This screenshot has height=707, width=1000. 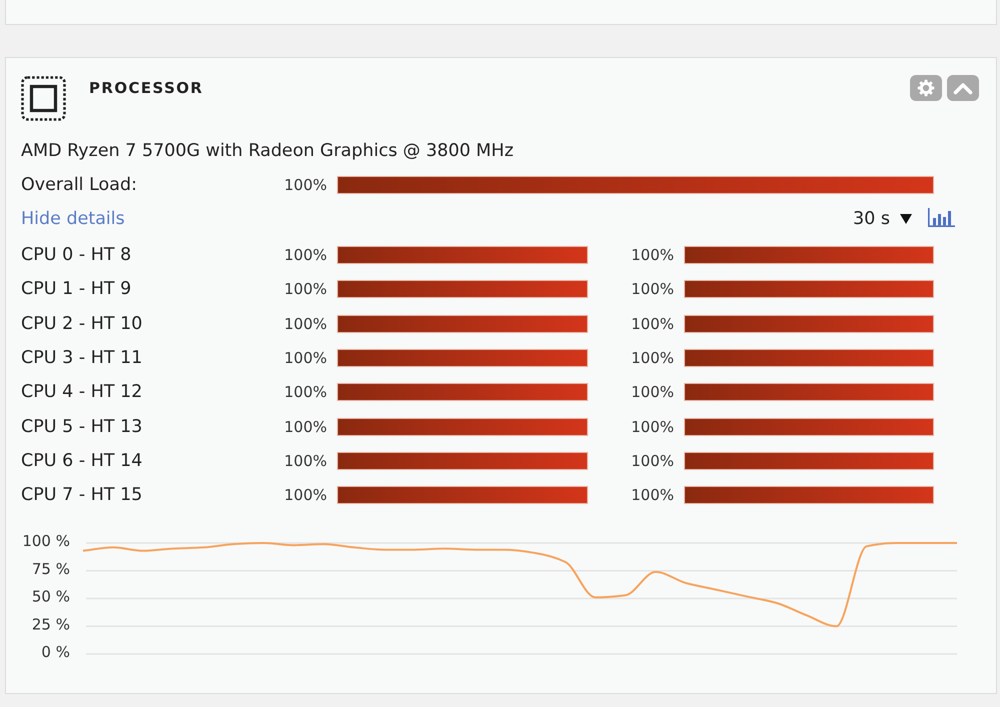 I want to click on y-axis-label: 25 %, so click(x=51, y=624).